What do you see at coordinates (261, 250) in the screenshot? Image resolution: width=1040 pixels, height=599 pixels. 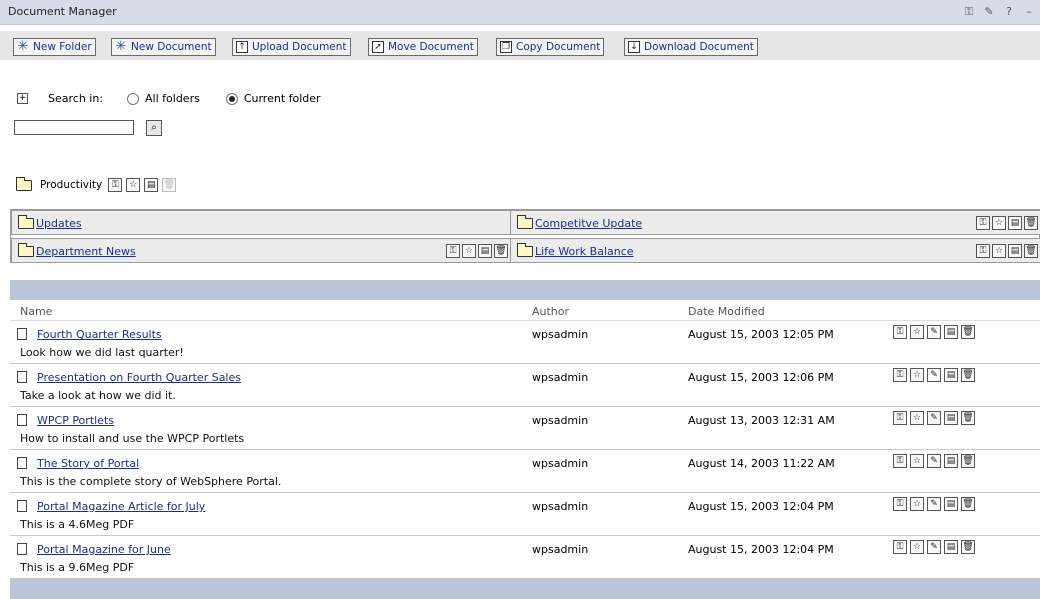 I see `subfolder-cell: Department News ⚿ ☆ ▤ 🗑` at bounding box center [261, 250].